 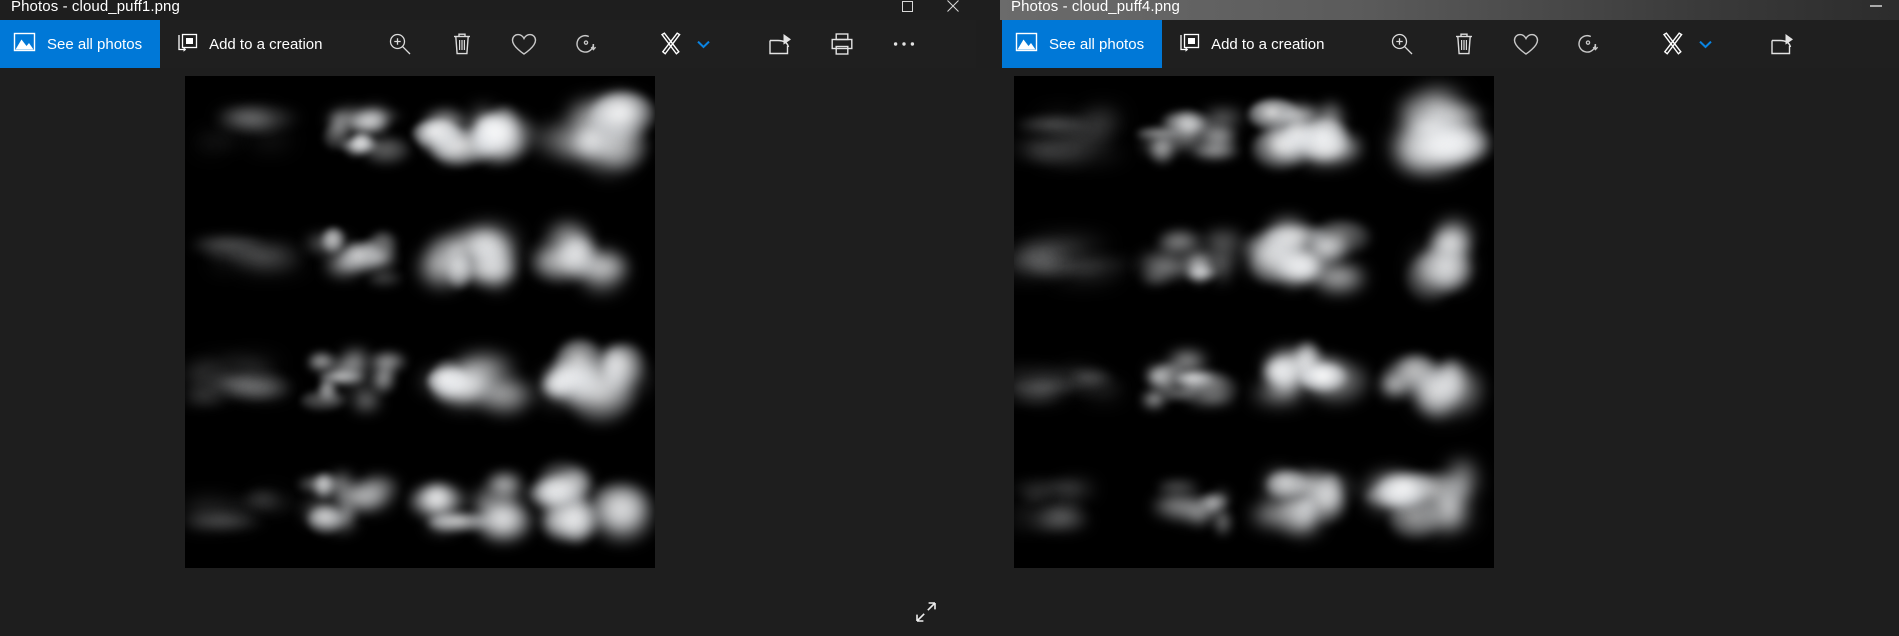 What do you see at coordinates (907, 10) in the screenshot?
I see `maximize-button` at bounding box center [907, 10].